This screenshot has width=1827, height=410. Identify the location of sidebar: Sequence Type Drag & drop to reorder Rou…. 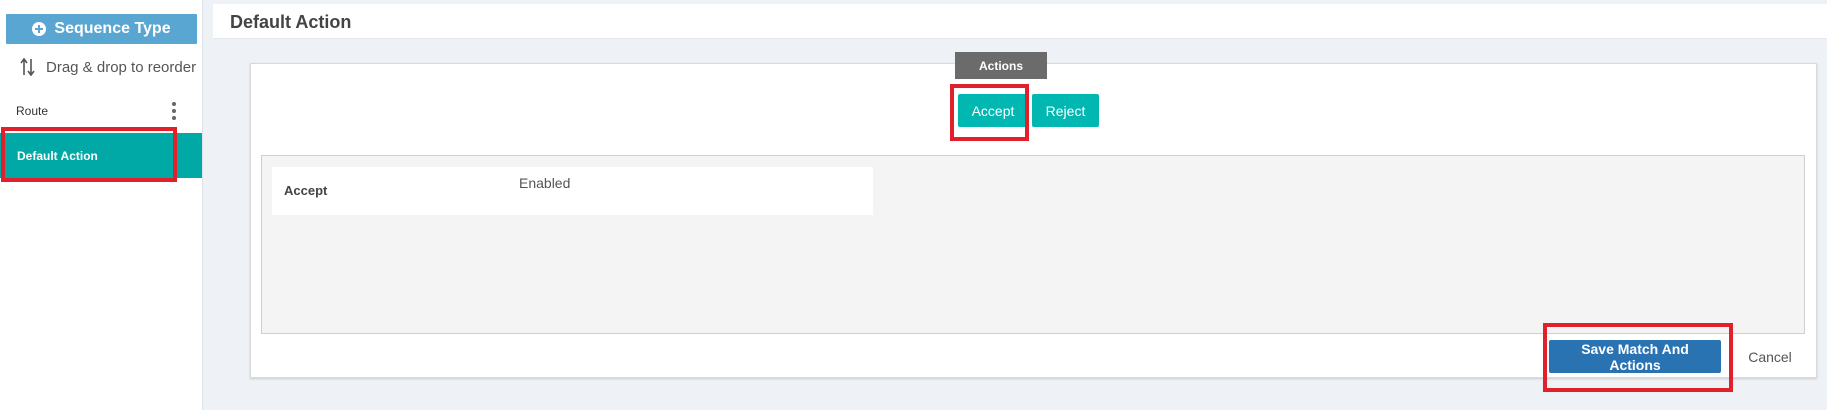
(101, 205).